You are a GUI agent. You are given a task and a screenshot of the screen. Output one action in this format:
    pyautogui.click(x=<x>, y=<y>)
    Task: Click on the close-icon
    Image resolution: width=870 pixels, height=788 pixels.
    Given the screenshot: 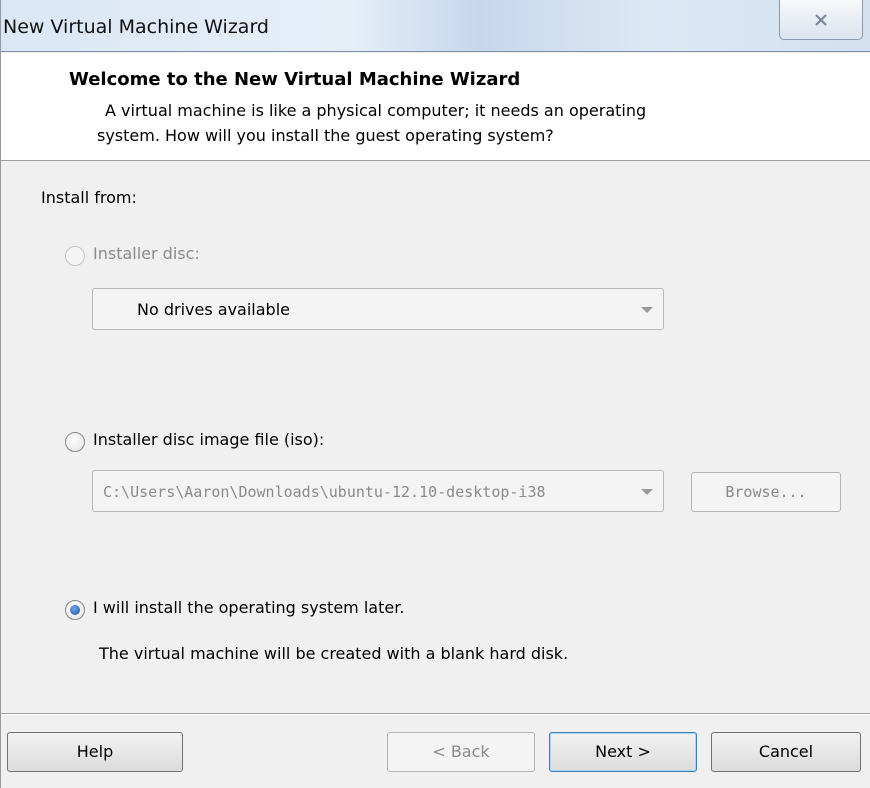 What is the action you would take?
    pyautogui.click(x=821, y=19)
    